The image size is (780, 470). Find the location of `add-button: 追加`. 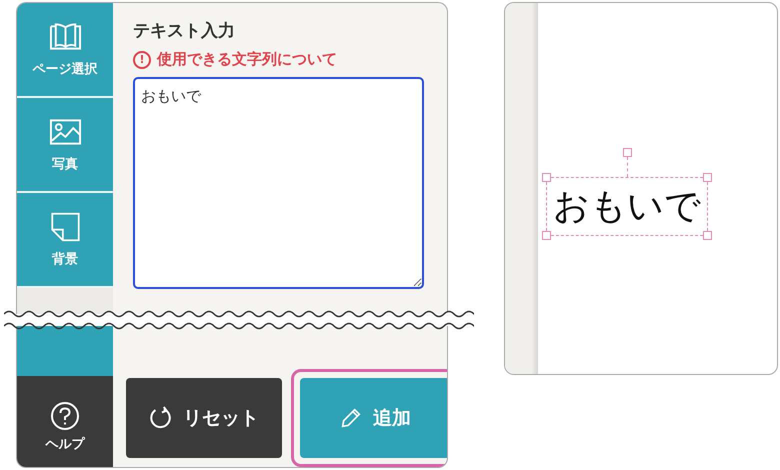

add-button: 追加 is located at coordinates (373, 418).